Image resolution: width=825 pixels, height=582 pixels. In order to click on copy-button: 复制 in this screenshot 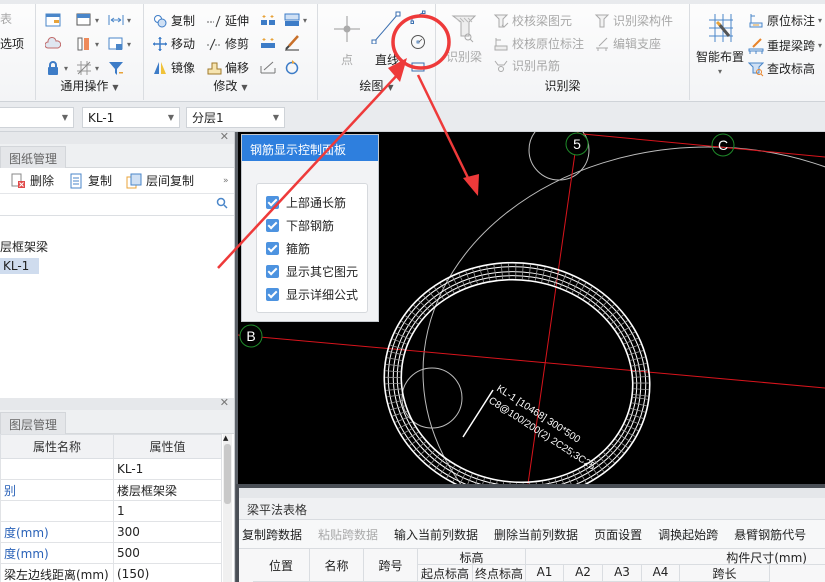, I will do `click(173, 20)`.